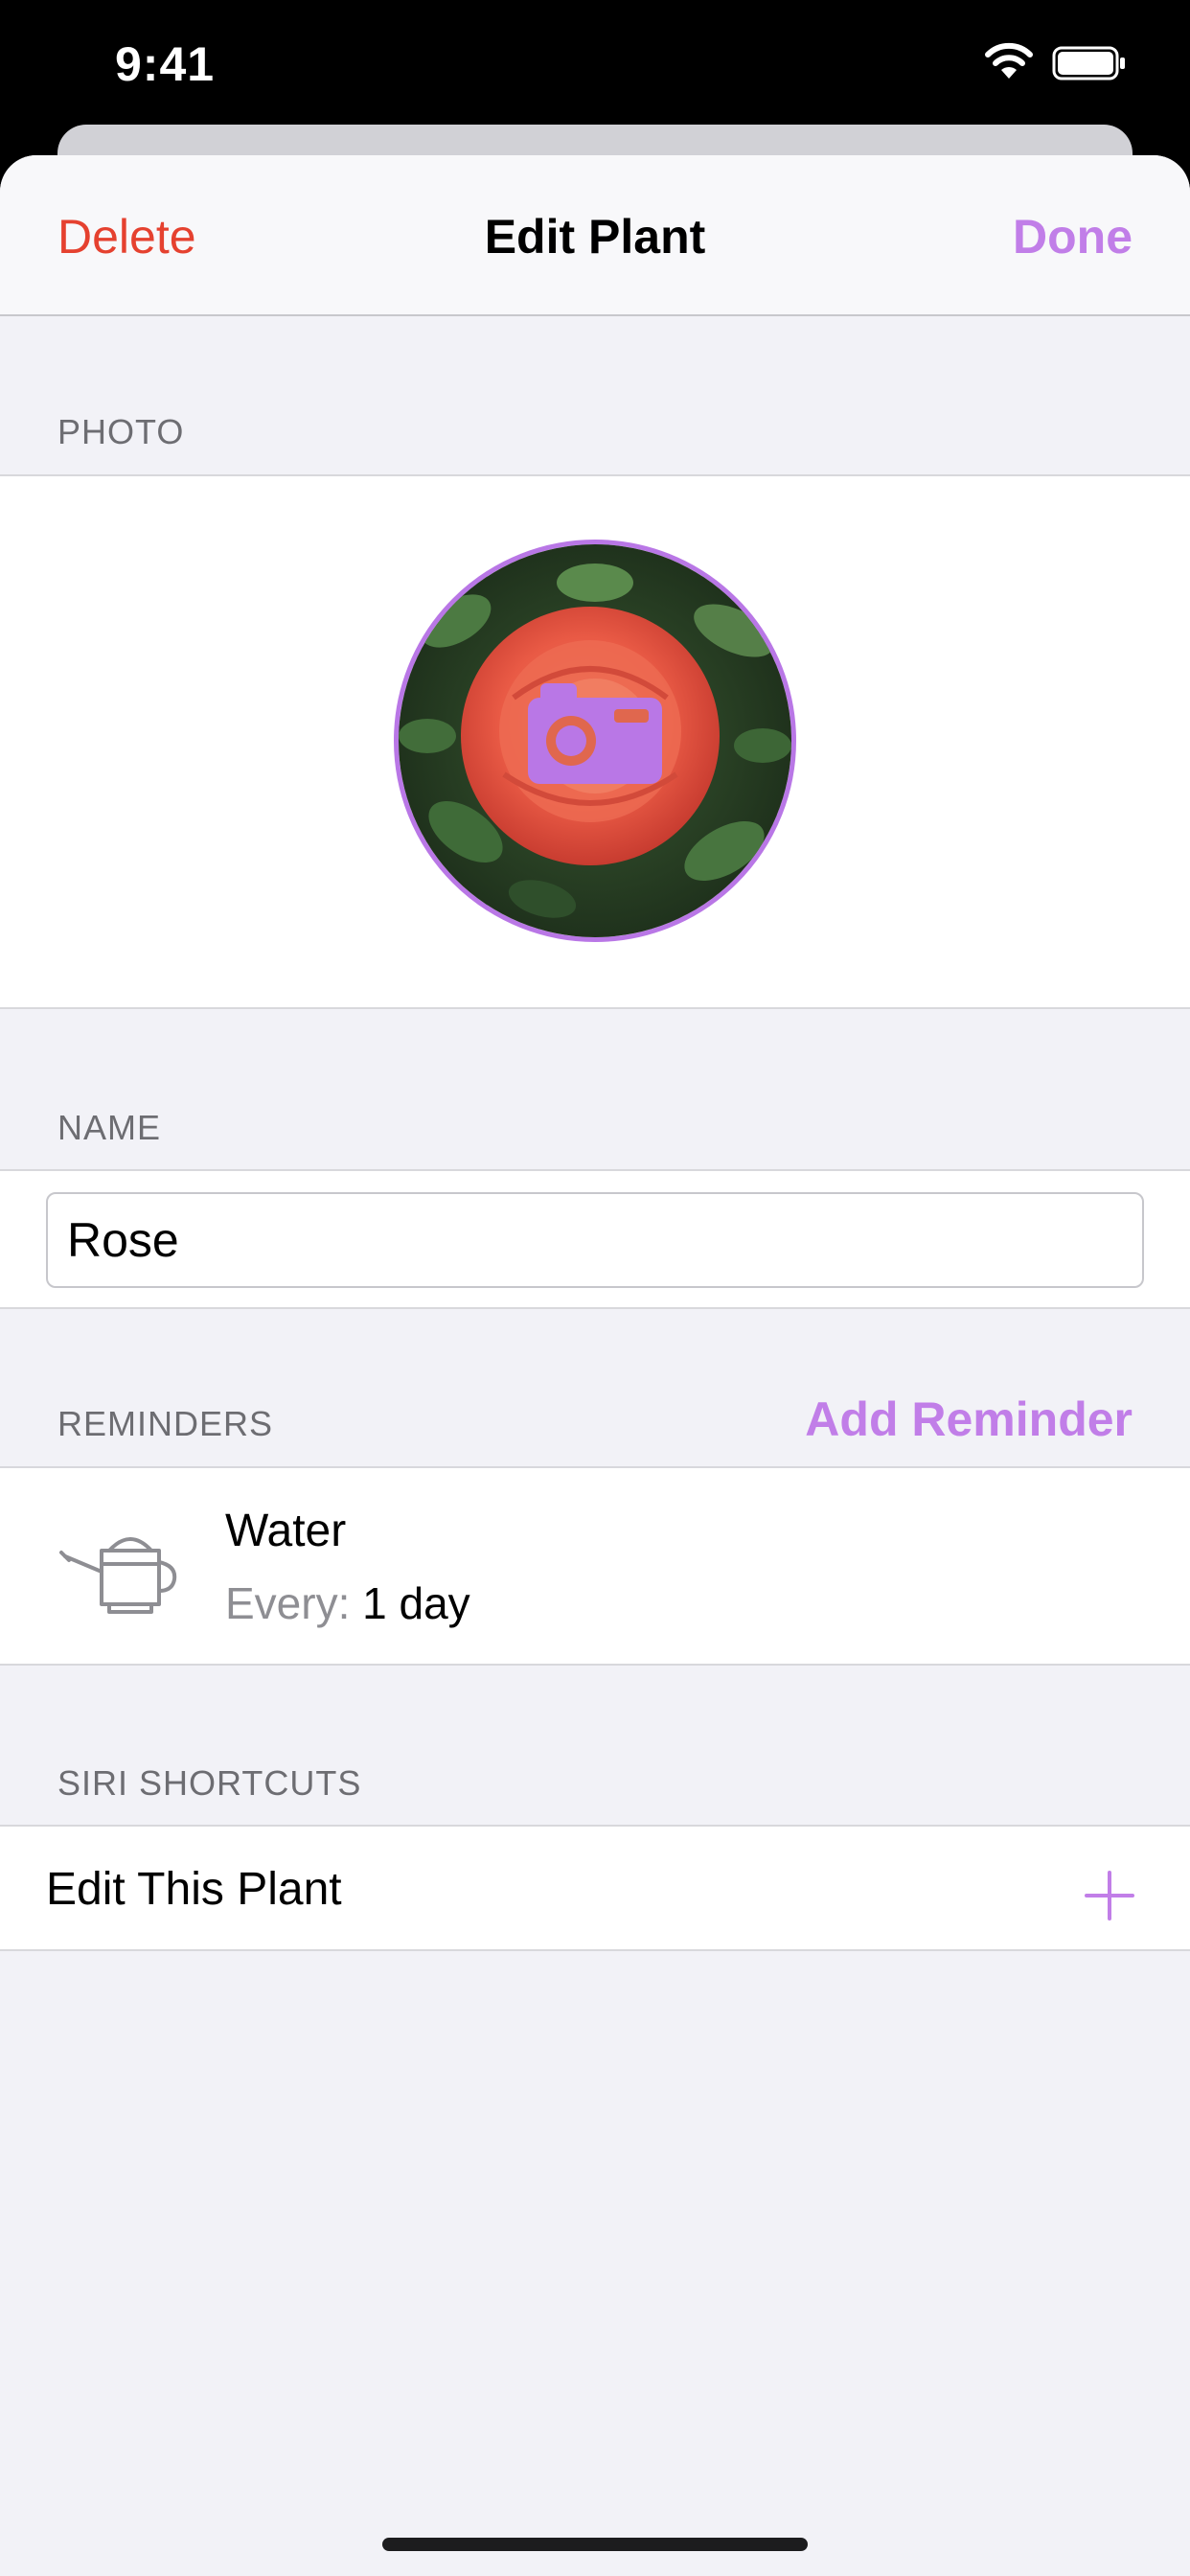 This screenshot has width=1190, height=2576. I want to click on battery-icon, so click(1090, 65).